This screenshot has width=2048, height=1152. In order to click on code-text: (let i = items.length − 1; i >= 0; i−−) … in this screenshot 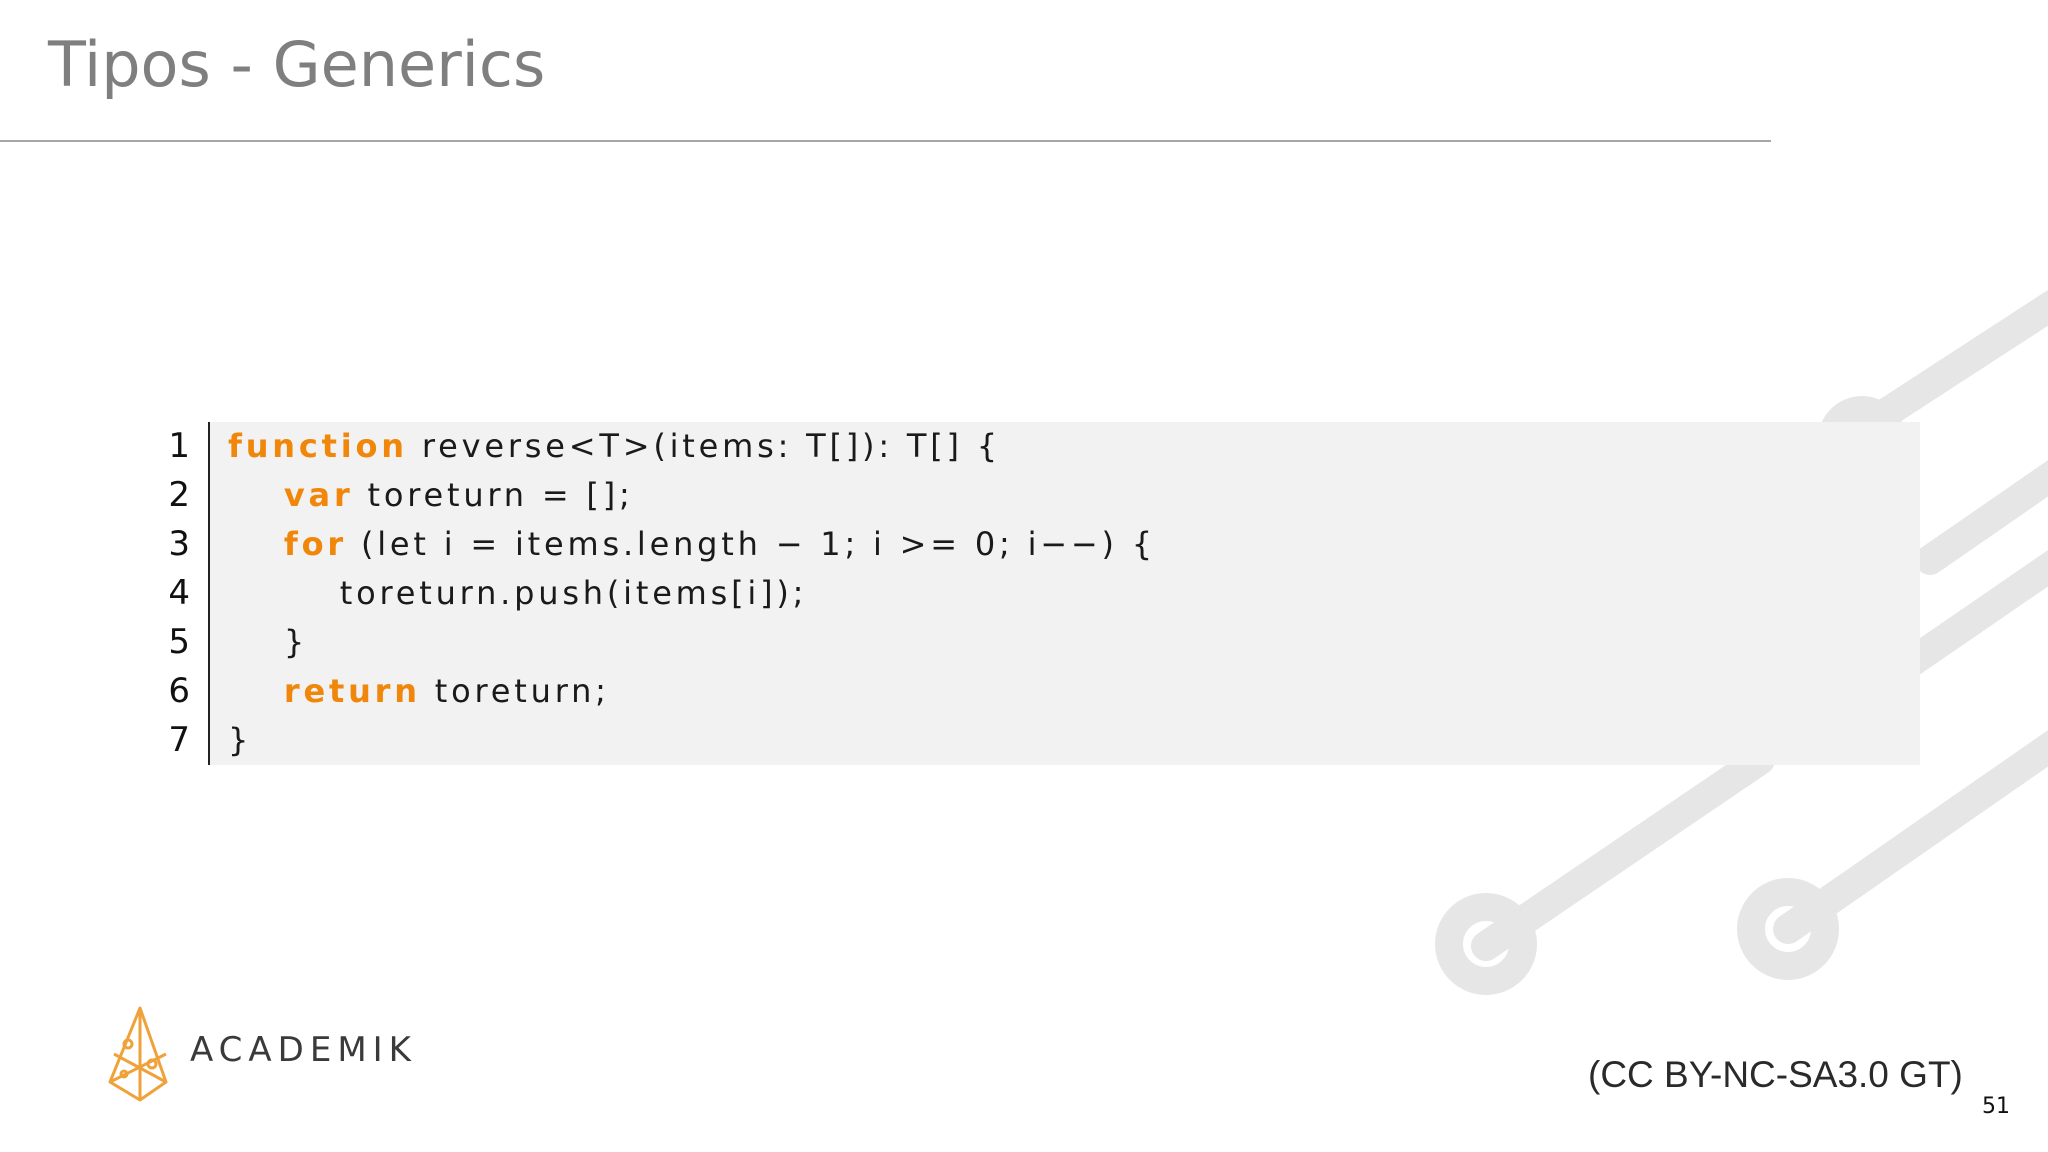, I will do `click(751, 544)`.